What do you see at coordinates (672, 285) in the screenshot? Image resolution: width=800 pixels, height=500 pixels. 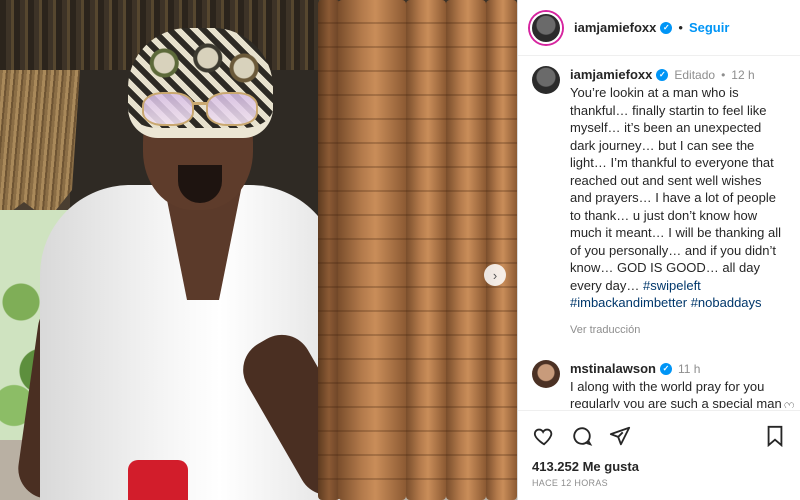 I see `hashtag-link: #swipeleft` at bounding box center [672, 285].